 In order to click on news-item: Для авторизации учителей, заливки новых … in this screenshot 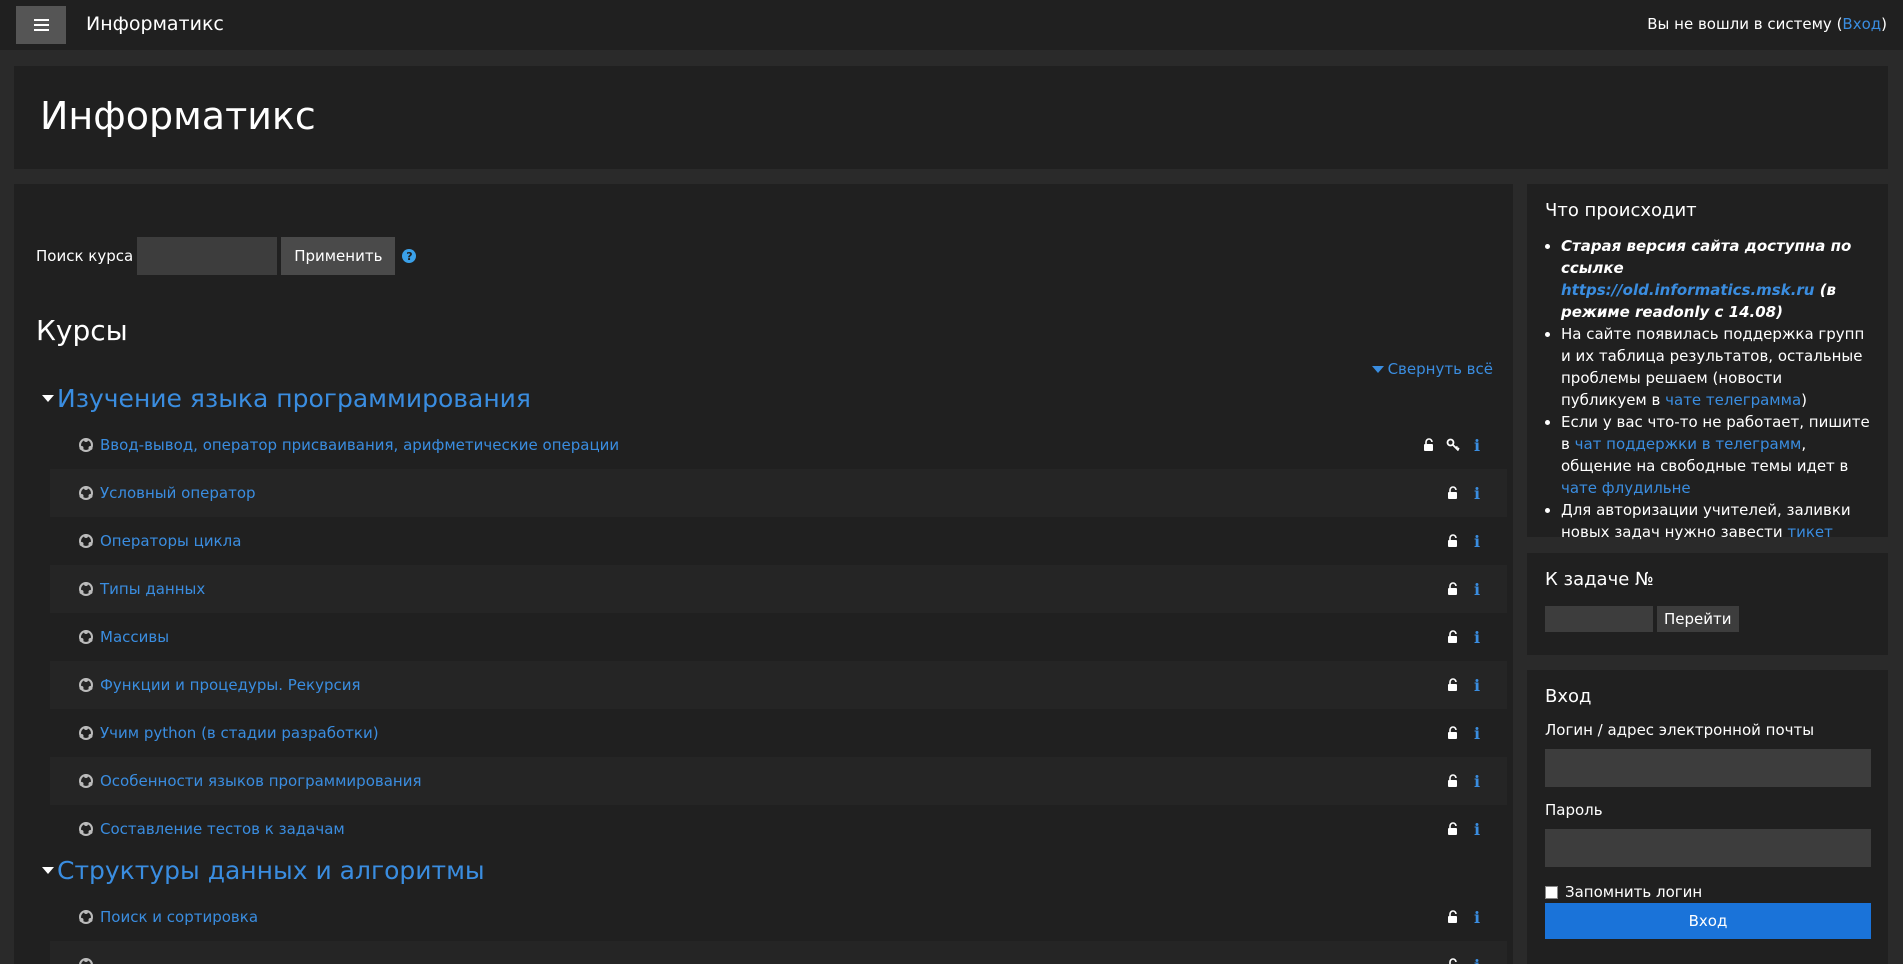, I will do `click(1715, 521)`.